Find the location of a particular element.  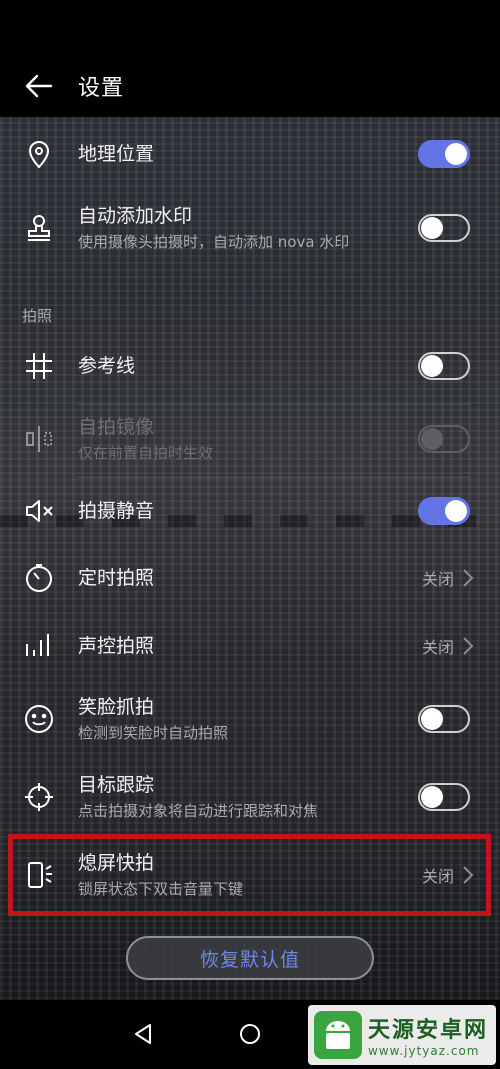

site-watermark: 天源安卓网 www.jytyaz.com is located at coordinates (401, 1035).